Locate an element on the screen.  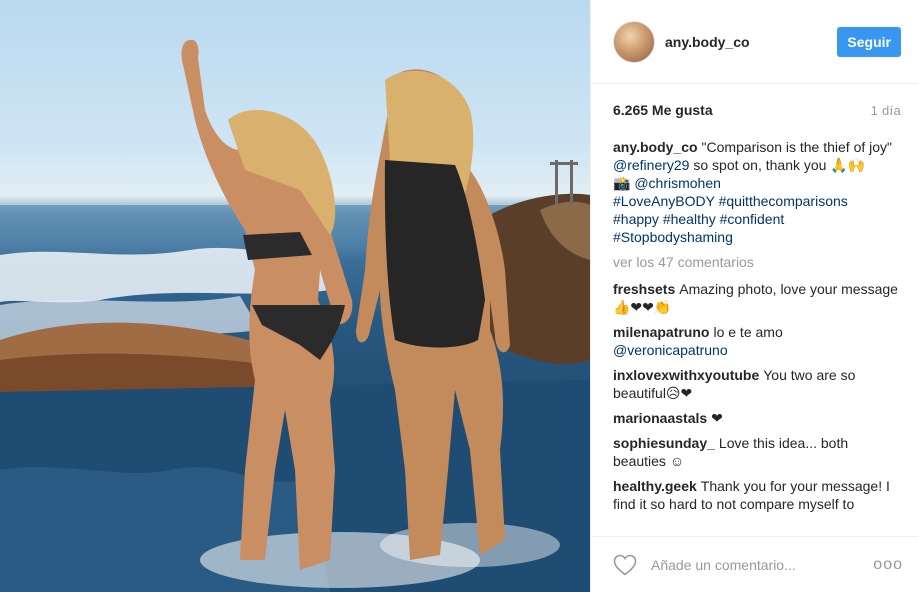
list-item: marionaastals ❤ is located at coordinates (757, 418).